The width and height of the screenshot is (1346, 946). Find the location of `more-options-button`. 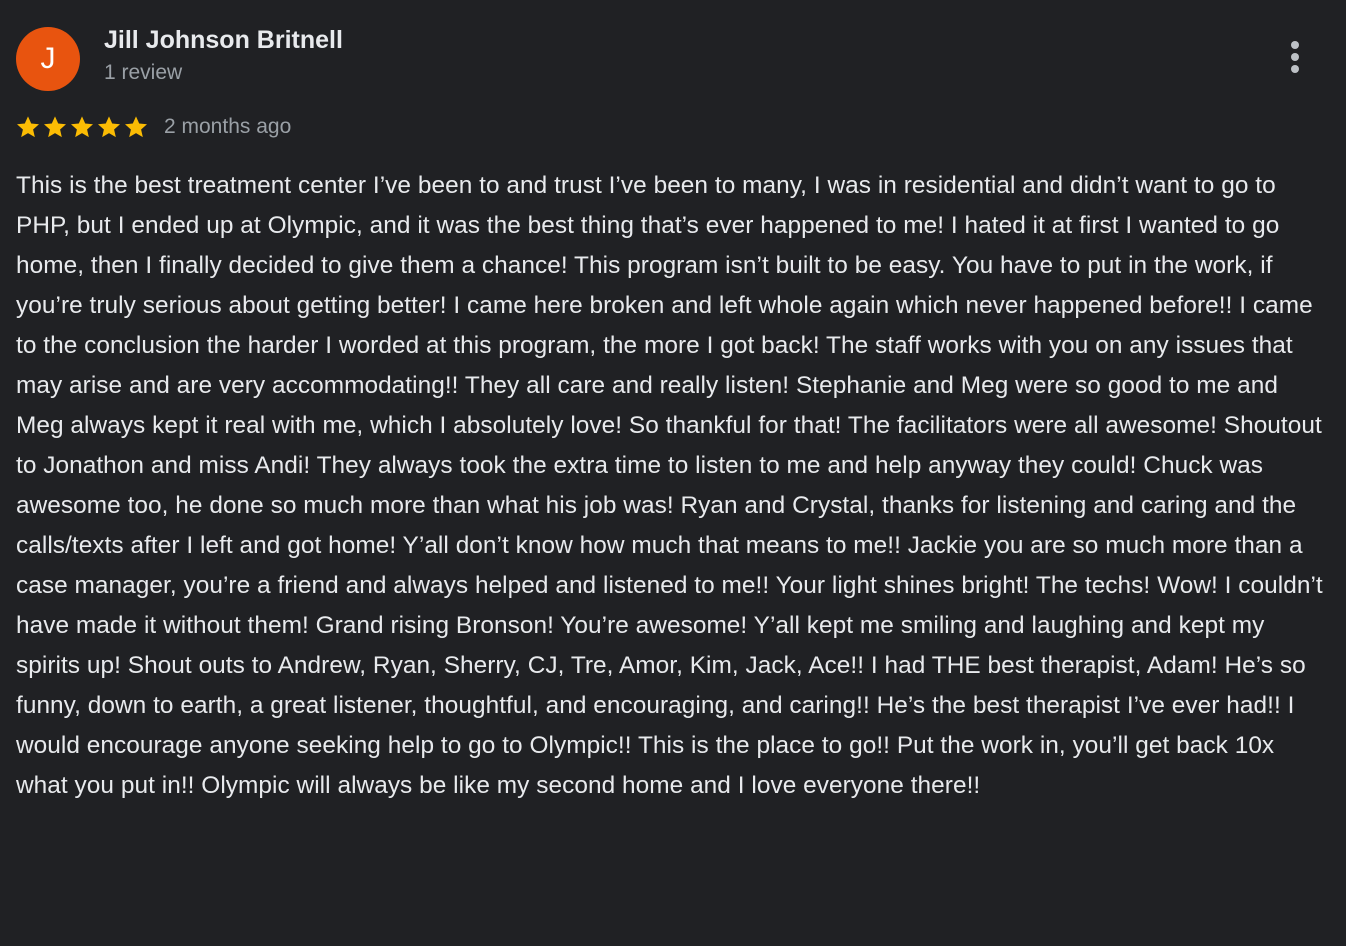

more-options-button is located at coordinates (1296, 57).